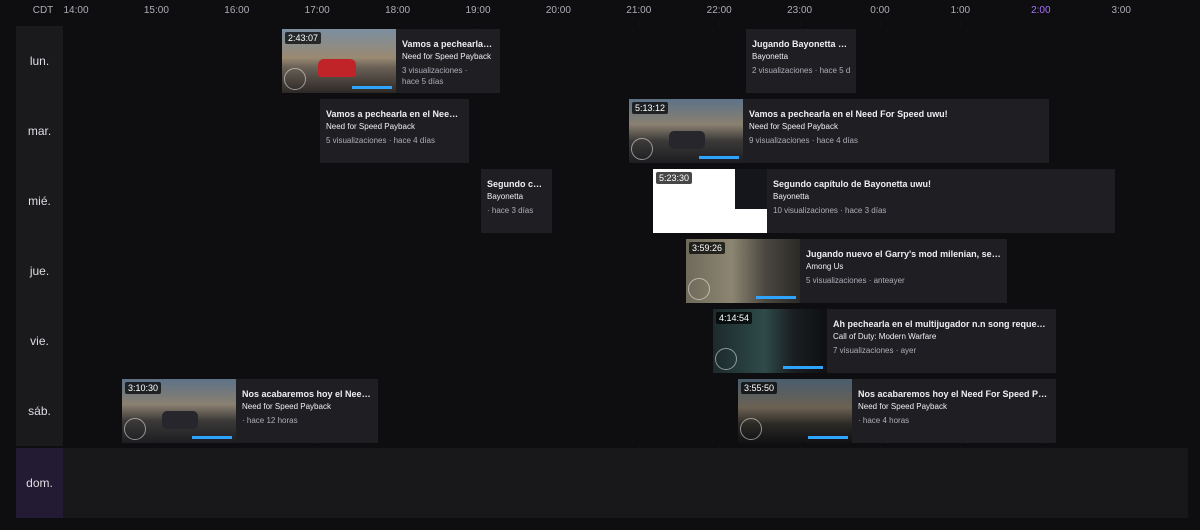 This screenshot has height=530, width=1200. Describe the element at coordinates (880, 10) in the screenshot. I see `hour-label: 0:00` at that location.